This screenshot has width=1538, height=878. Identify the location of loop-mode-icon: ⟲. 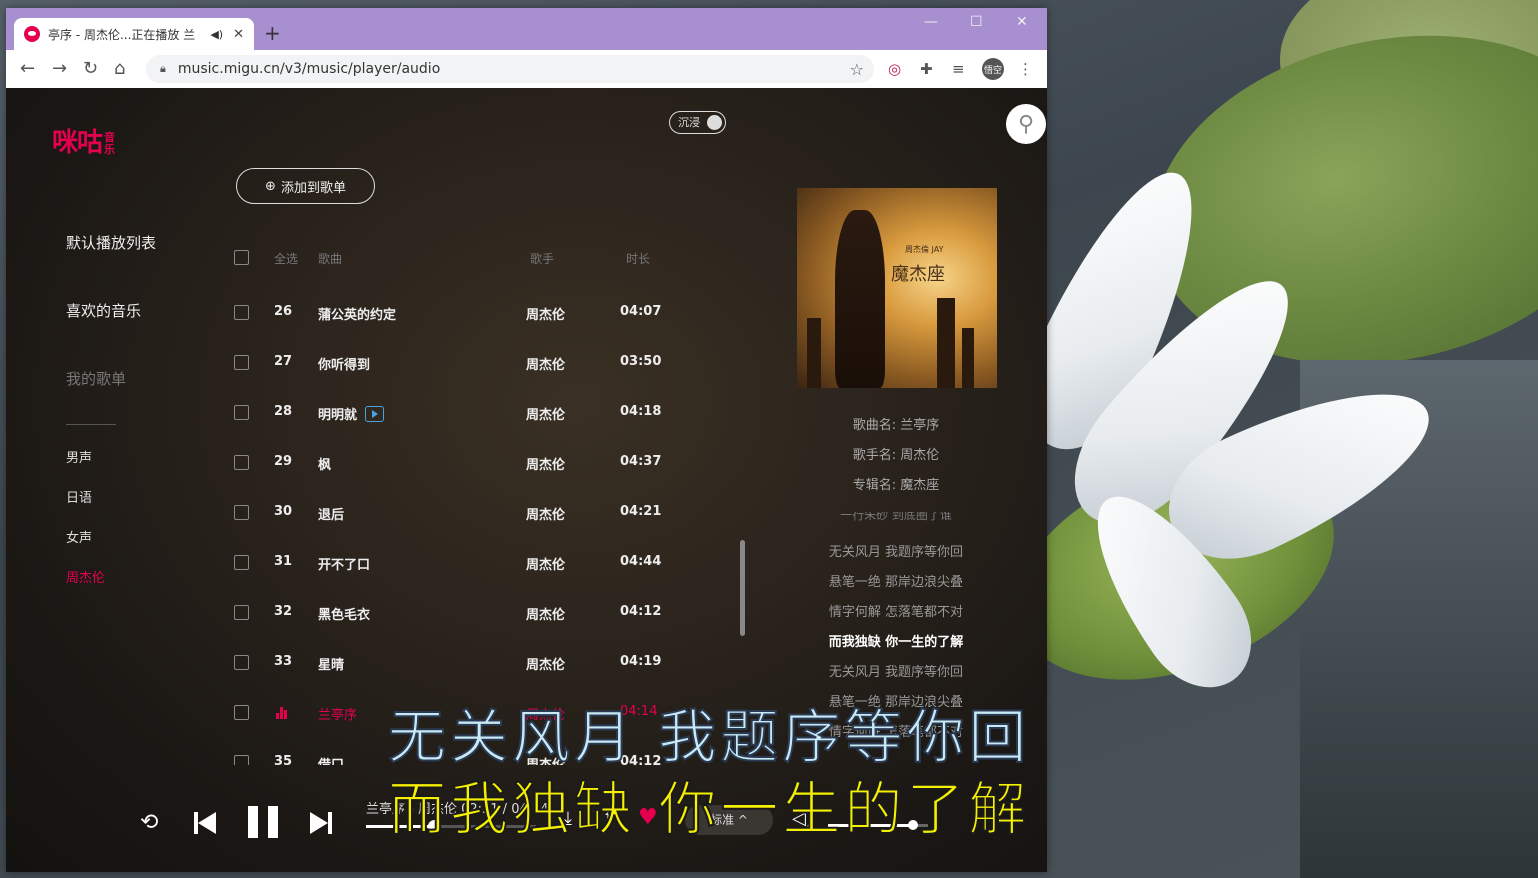
(149, 822).